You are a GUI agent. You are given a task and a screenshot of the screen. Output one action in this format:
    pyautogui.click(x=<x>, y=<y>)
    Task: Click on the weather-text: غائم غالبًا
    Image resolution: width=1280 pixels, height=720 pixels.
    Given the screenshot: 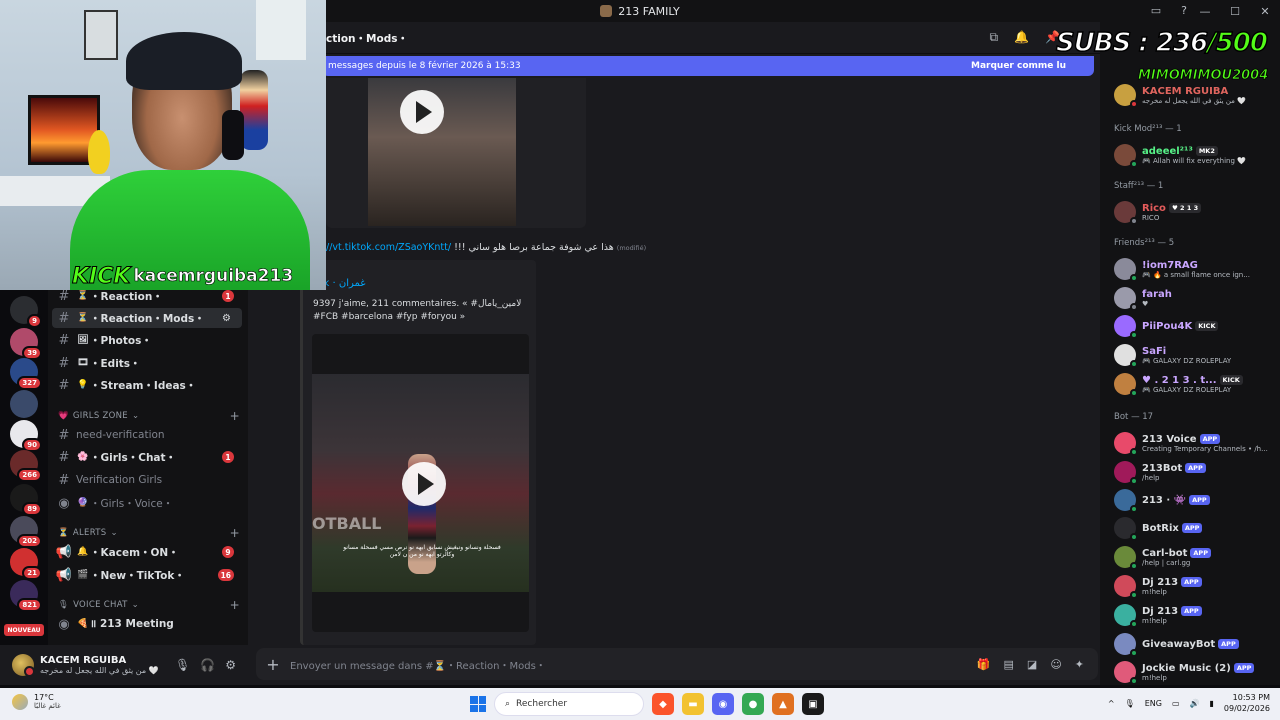 What is the action you would take?
    pyautogui.click(x=47, y=706)
    